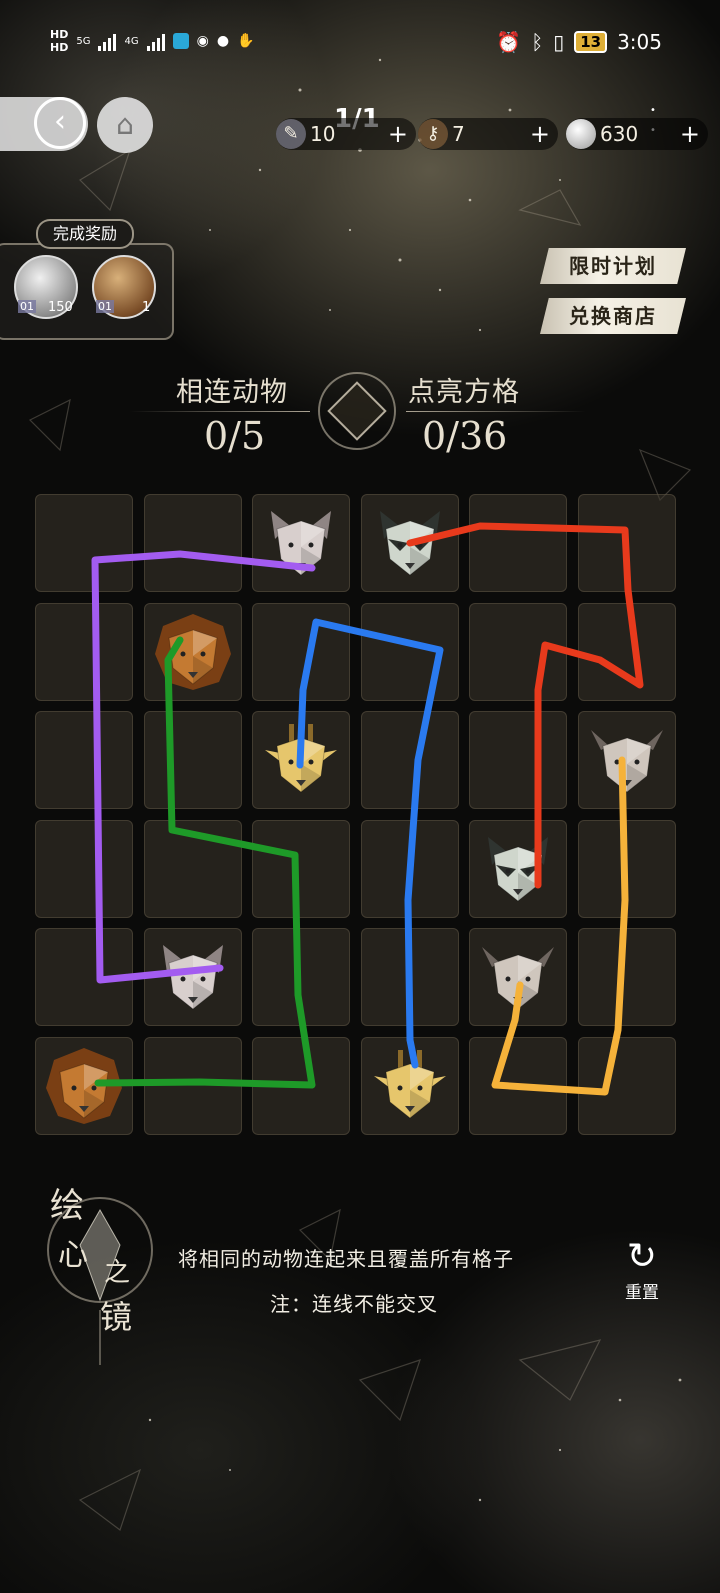 This screenshot has height=1593, width=720. Describe the element at coordinates (433, 134) in the screenshot. I see `key-icon: ⚷` at that location.